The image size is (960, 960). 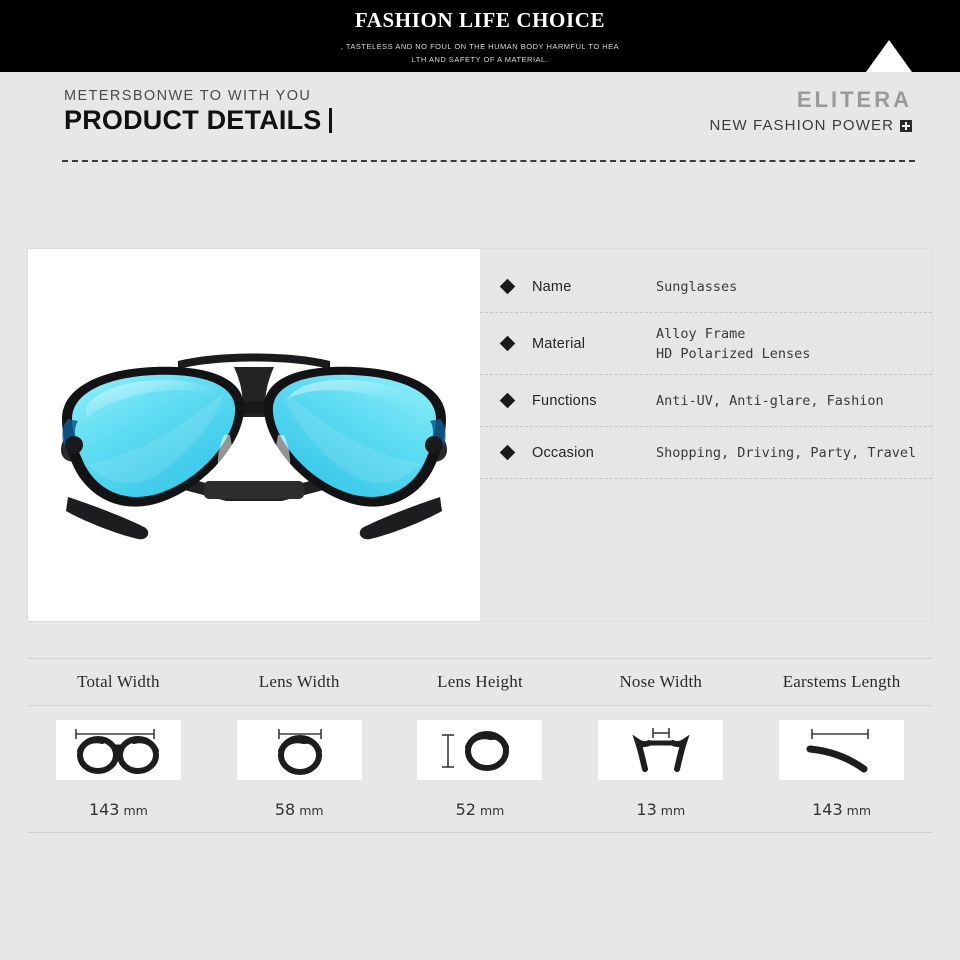 What do you see at coordinates (188, 96) in the screenshot?
I see `header-kicker: METERSBONWE TO WITH YOU` at bounding box center [188, 96].